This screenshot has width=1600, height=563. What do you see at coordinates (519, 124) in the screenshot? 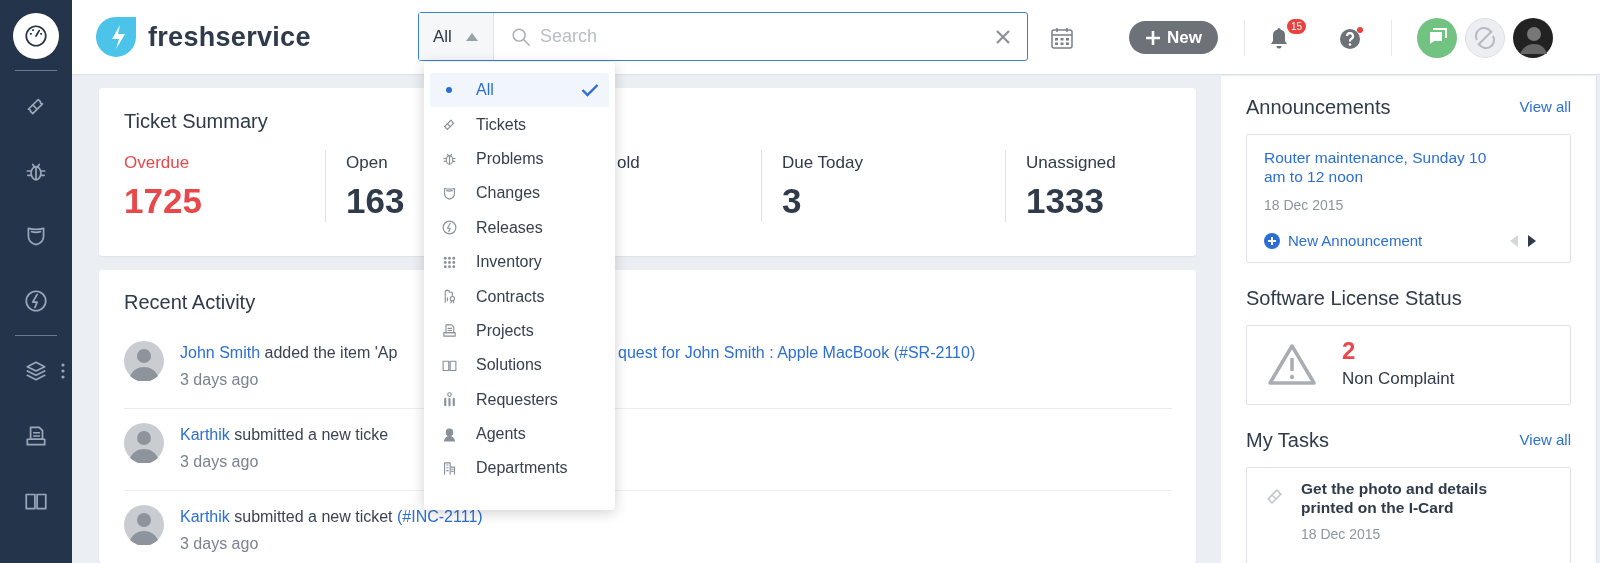
I see `menu-item: Tickets` at bounding box center [519, 124].